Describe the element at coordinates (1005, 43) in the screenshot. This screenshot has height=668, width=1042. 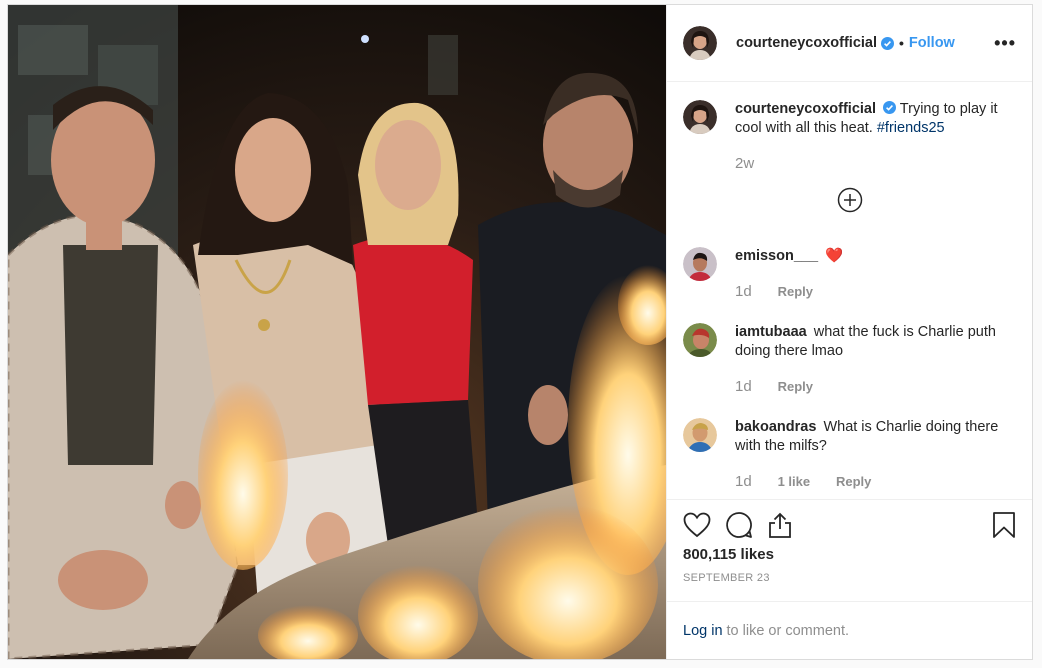
I see `more-options-icon: •••` at that location.